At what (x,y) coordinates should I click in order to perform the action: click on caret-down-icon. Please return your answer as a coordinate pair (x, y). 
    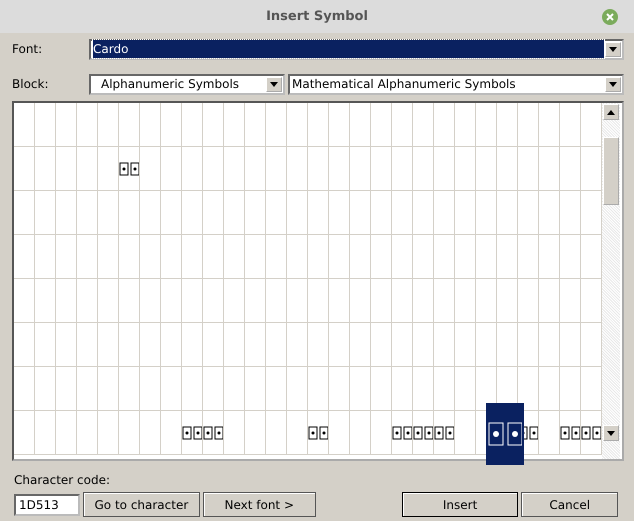
    Looking at the image, I should click on (613, 84).